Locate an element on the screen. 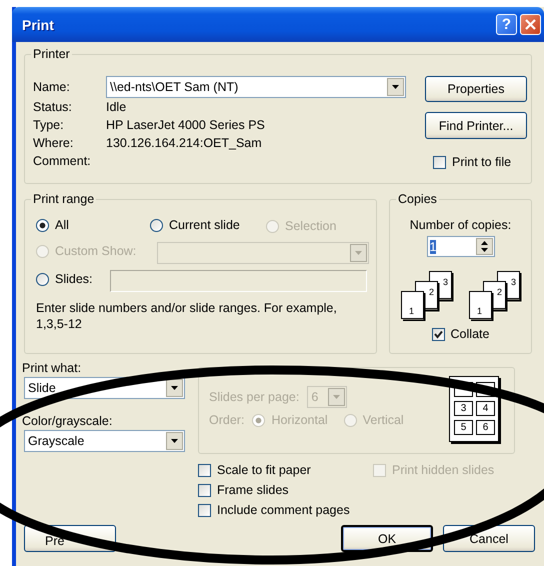  spin-arrows-icon is located at coordinates (484, 246).